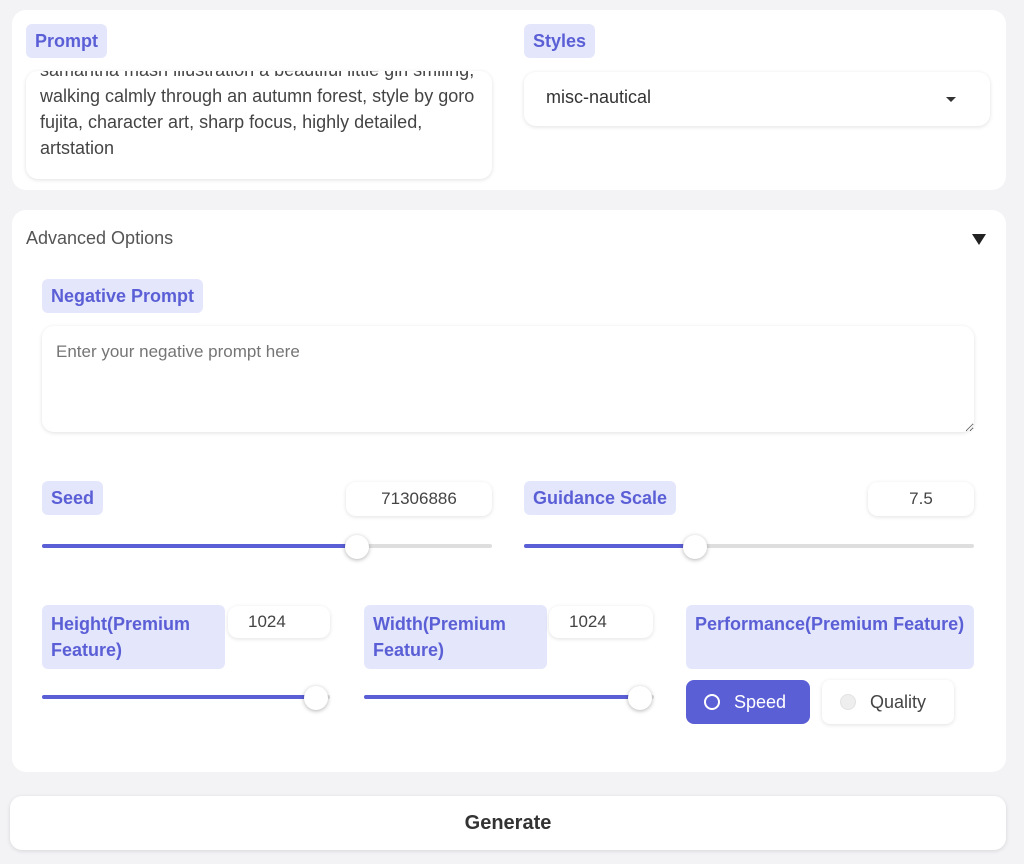 This screenshot has width=1024, height=864. I want to click on radio-selected-icon, so click(712, 702).